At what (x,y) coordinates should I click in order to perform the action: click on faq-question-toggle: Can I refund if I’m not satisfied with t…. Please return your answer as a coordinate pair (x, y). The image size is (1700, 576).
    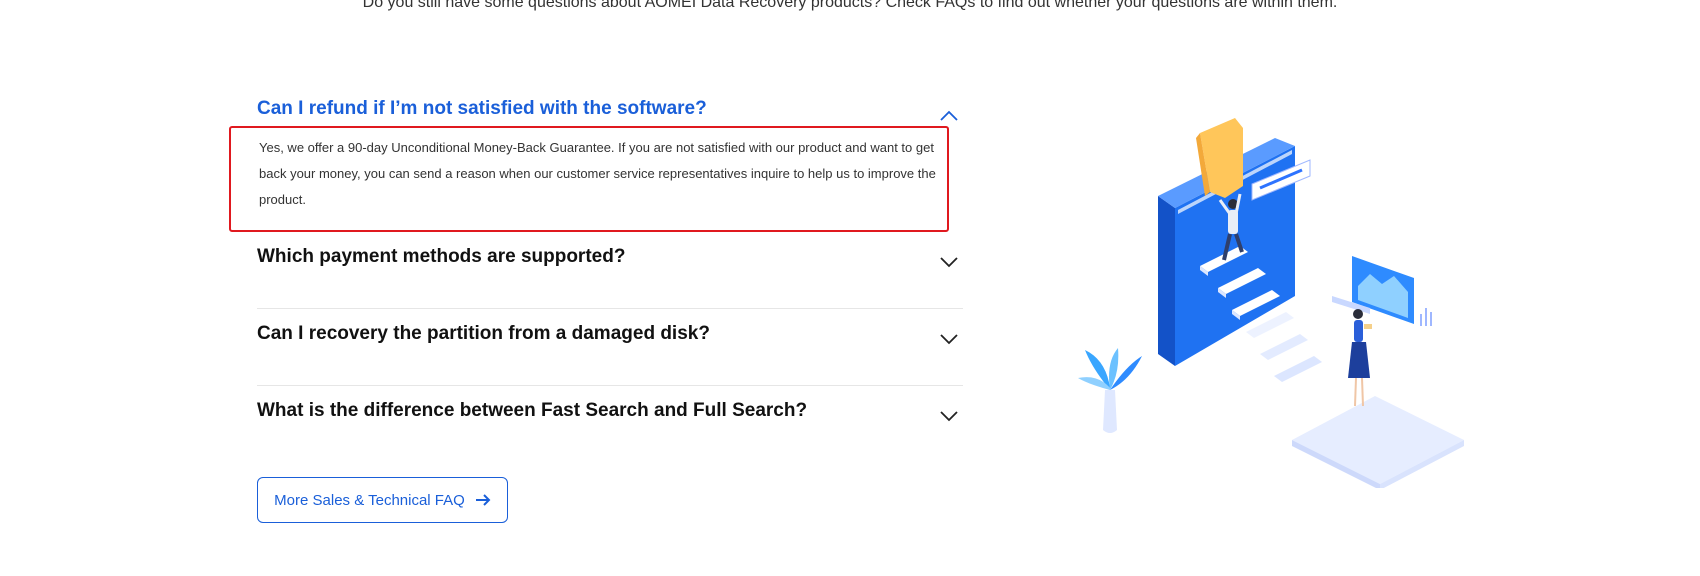
    Looking at the image, I should click on (610, 112).